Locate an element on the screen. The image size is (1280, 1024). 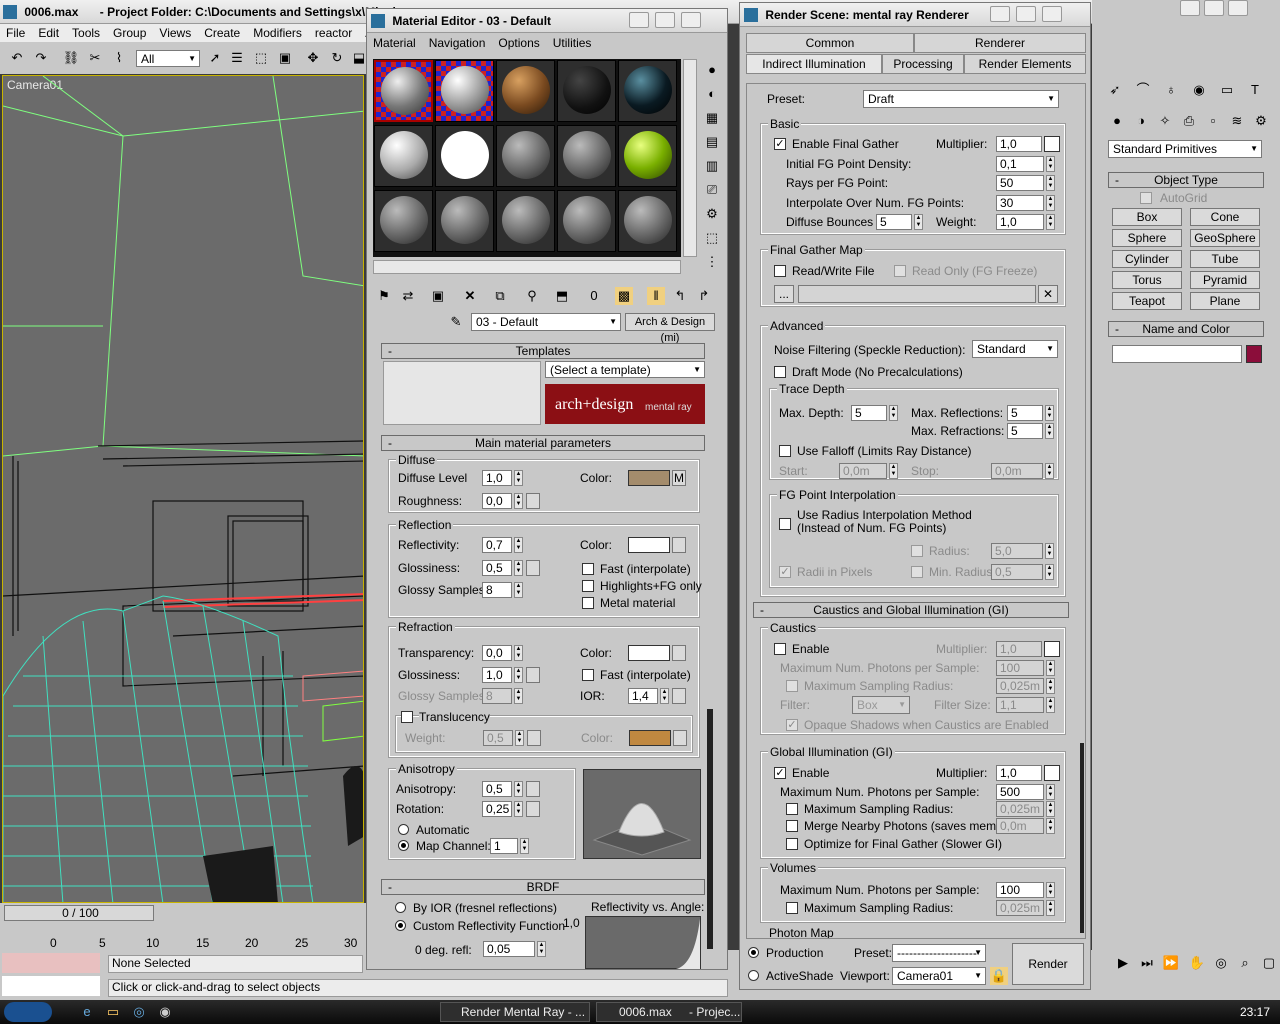
caustics-filter-size-input: 1,1 is located at coordinates (1020, 705).